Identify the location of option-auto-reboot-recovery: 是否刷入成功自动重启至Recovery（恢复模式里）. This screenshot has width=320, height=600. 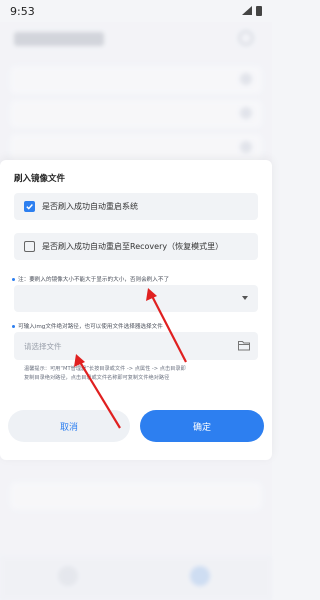
(136, 246).